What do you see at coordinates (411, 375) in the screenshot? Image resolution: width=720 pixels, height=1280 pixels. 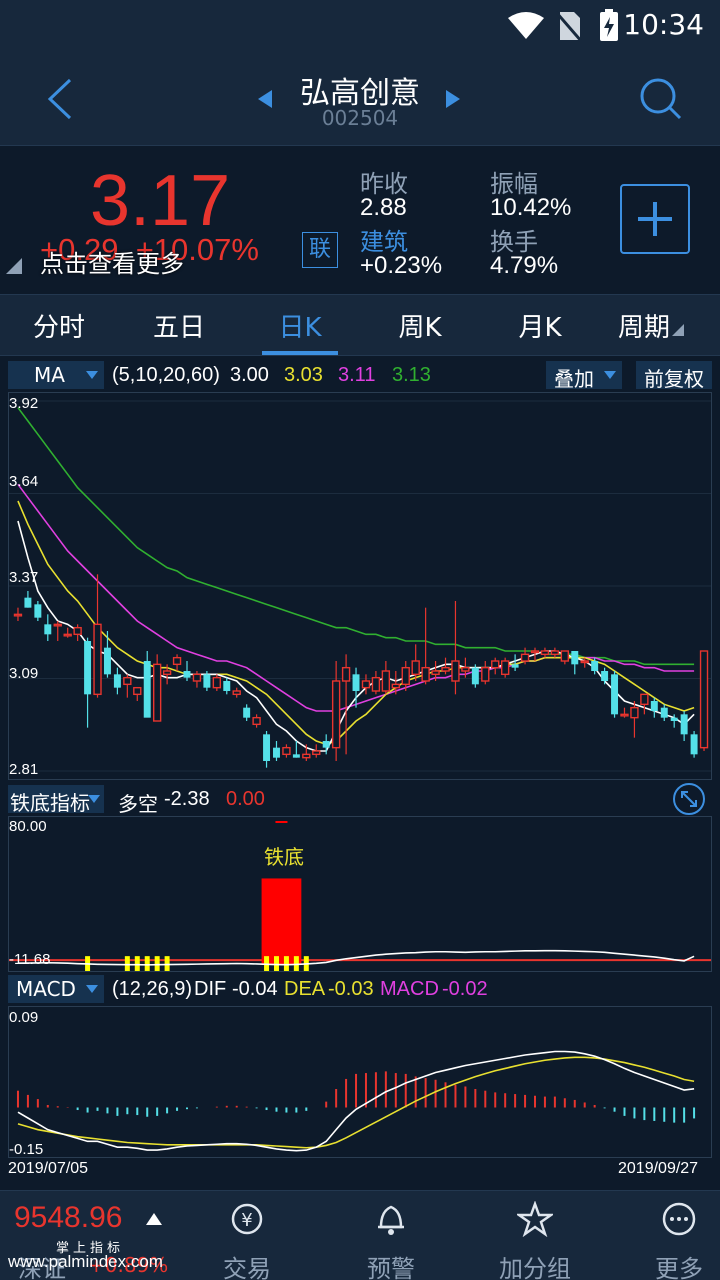 I see `ma60-value: 3.13` at bounding box center [411, 375].